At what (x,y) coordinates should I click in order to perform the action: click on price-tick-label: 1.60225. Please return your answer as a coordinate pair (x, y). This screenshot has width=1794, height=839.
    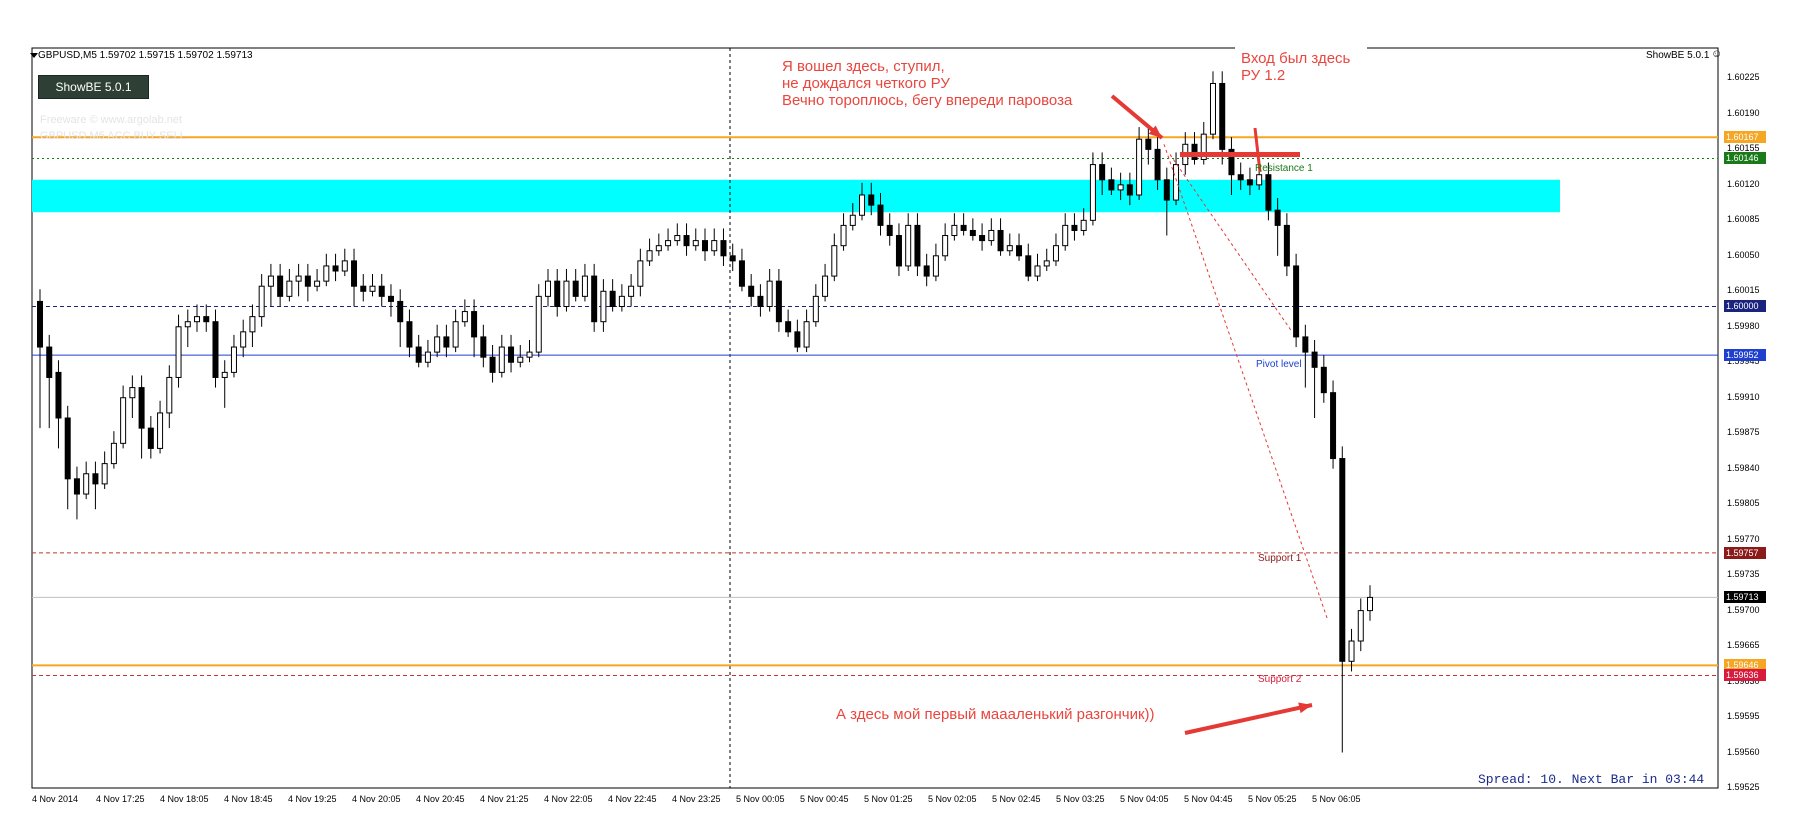
    Looking at the image, I should click on (1743, 77).